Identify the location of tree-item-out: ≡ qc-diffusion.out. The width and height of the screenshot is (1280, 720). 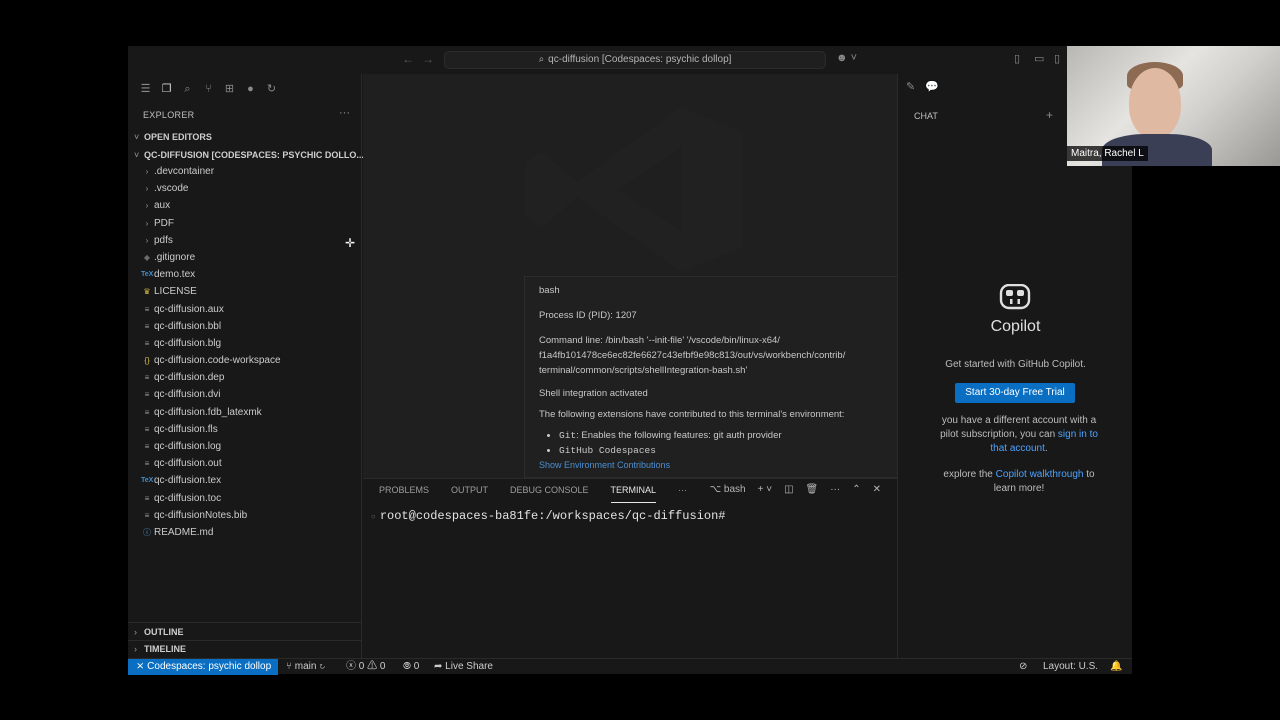
(244, 463).